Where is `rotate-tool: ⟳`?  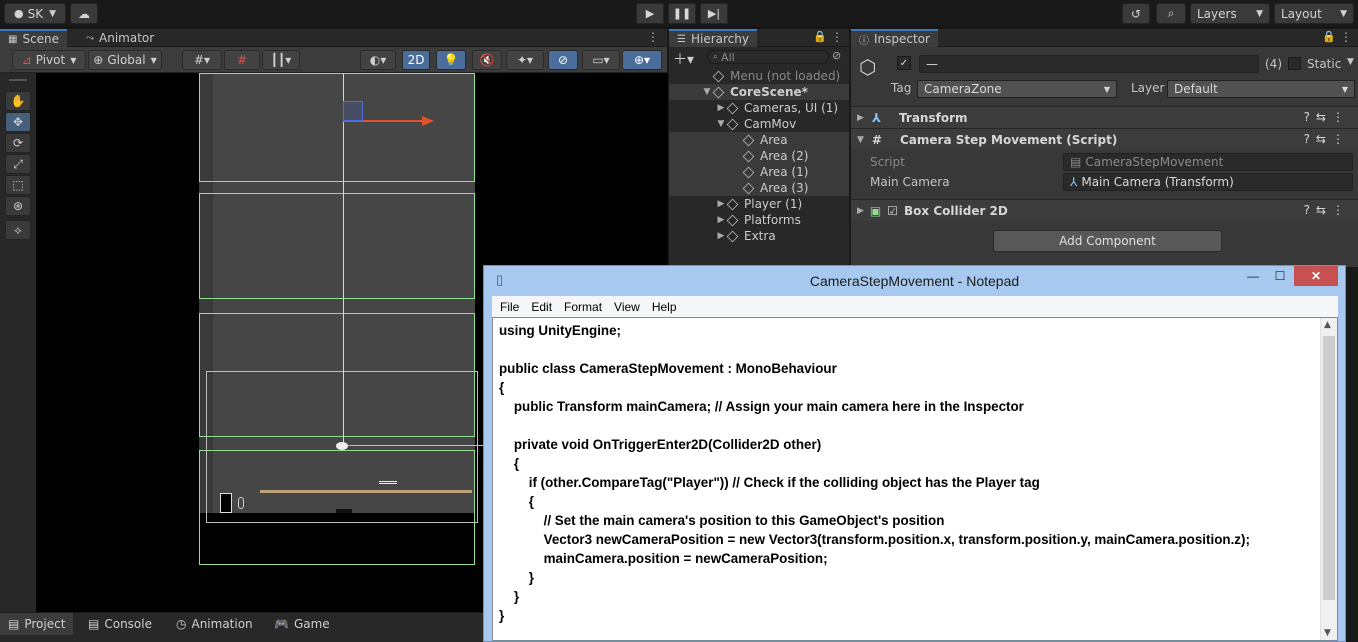
rotate-tool: ⟳ is located at coordinates (18, 143).